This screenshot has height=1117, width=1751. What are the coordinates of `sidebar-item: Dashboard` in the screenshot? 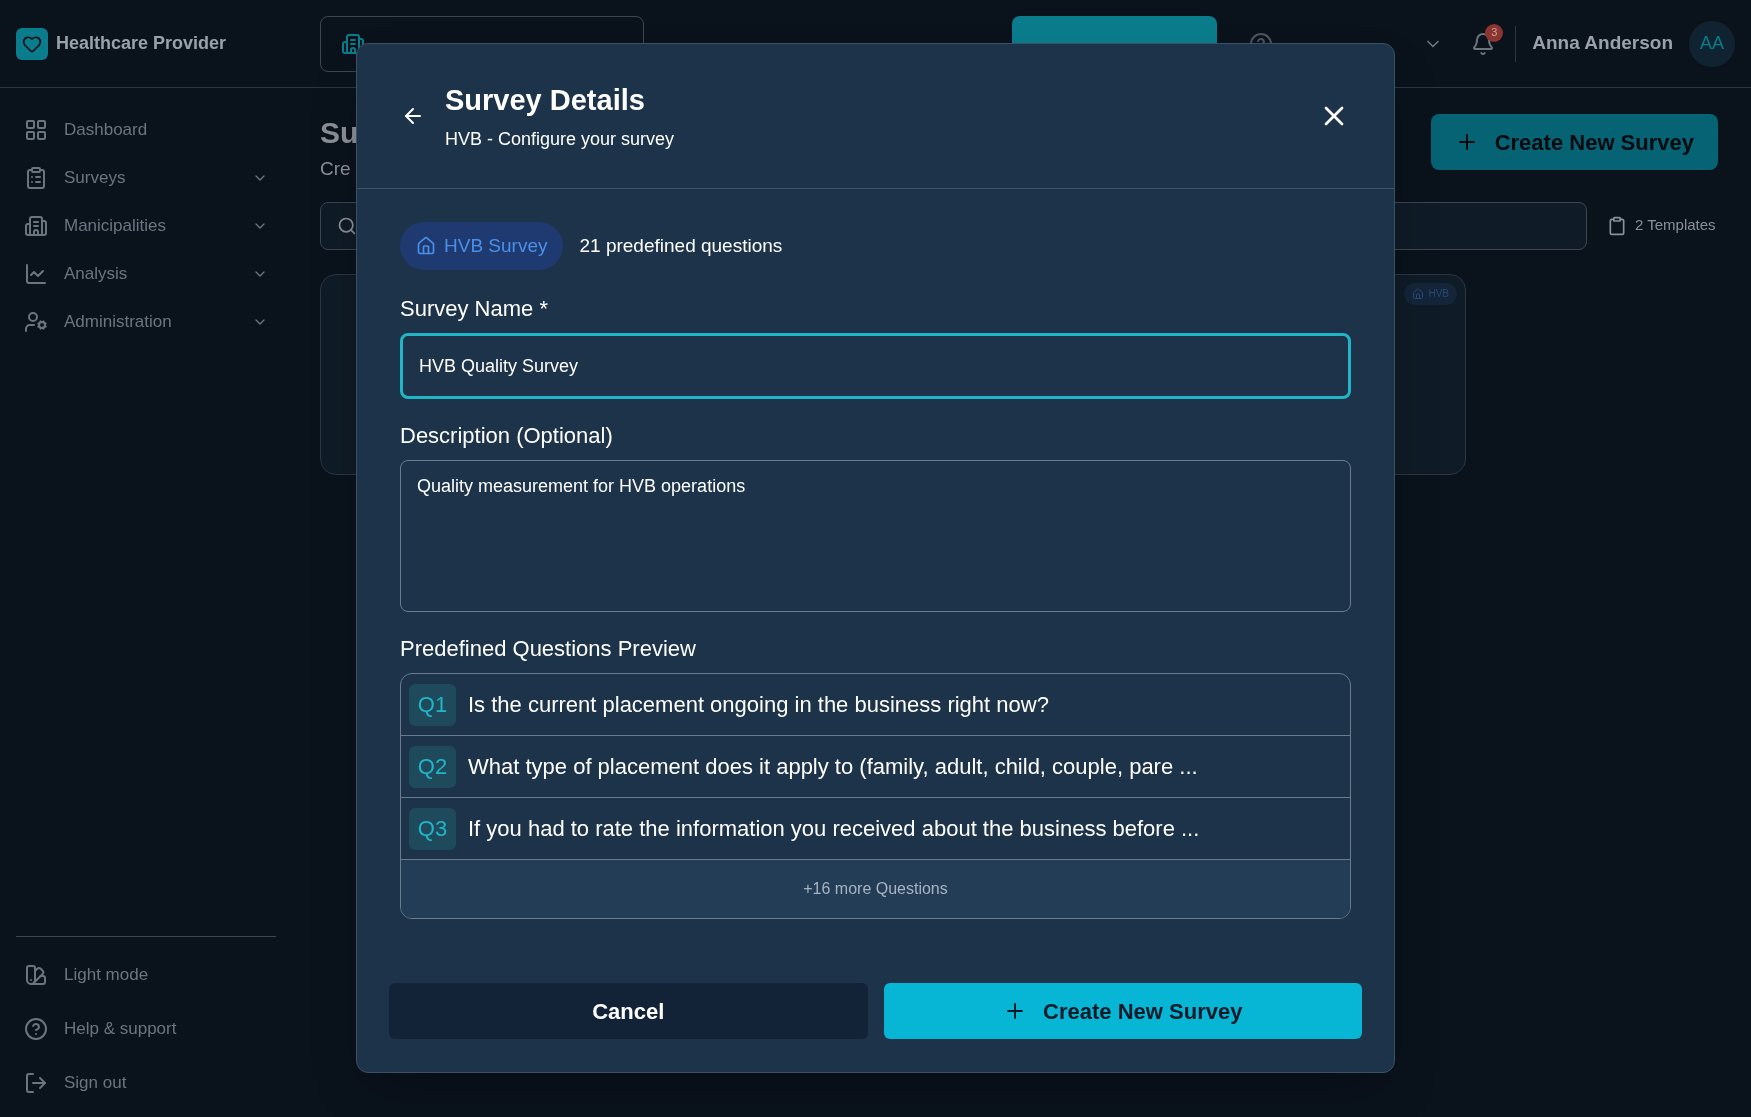 It's located at (146, 130).